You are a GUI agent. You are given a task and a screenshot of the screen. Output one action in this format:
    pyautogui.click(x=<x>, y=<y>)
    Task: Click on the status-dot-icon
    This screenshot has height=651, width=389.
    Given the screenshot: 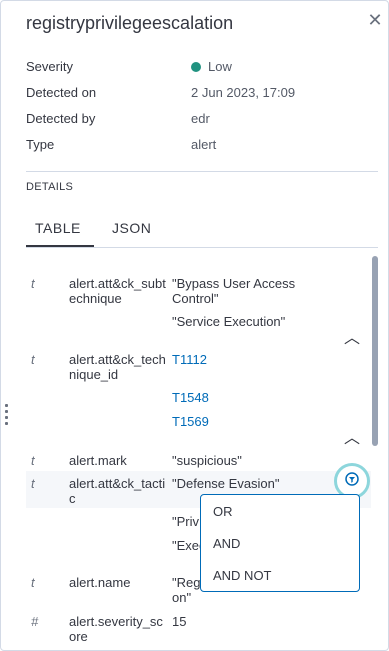 What is the action you would take?
    pyautogui.click(x=196, y=67)
    